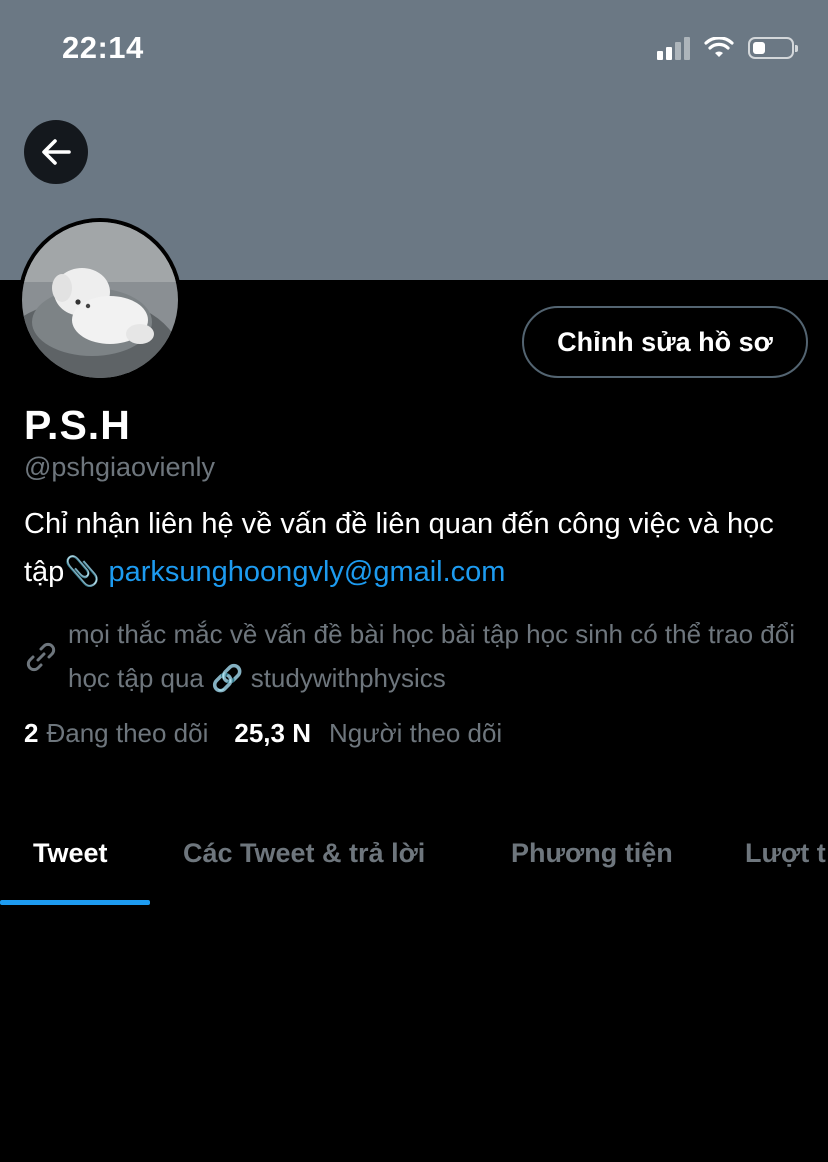 This screenshot has height=1162, width=828. What do you see at coordinates (127, 733) in the screenshot?
I see `following-label: Đang theo dõi` at bounding box center [127, 733].